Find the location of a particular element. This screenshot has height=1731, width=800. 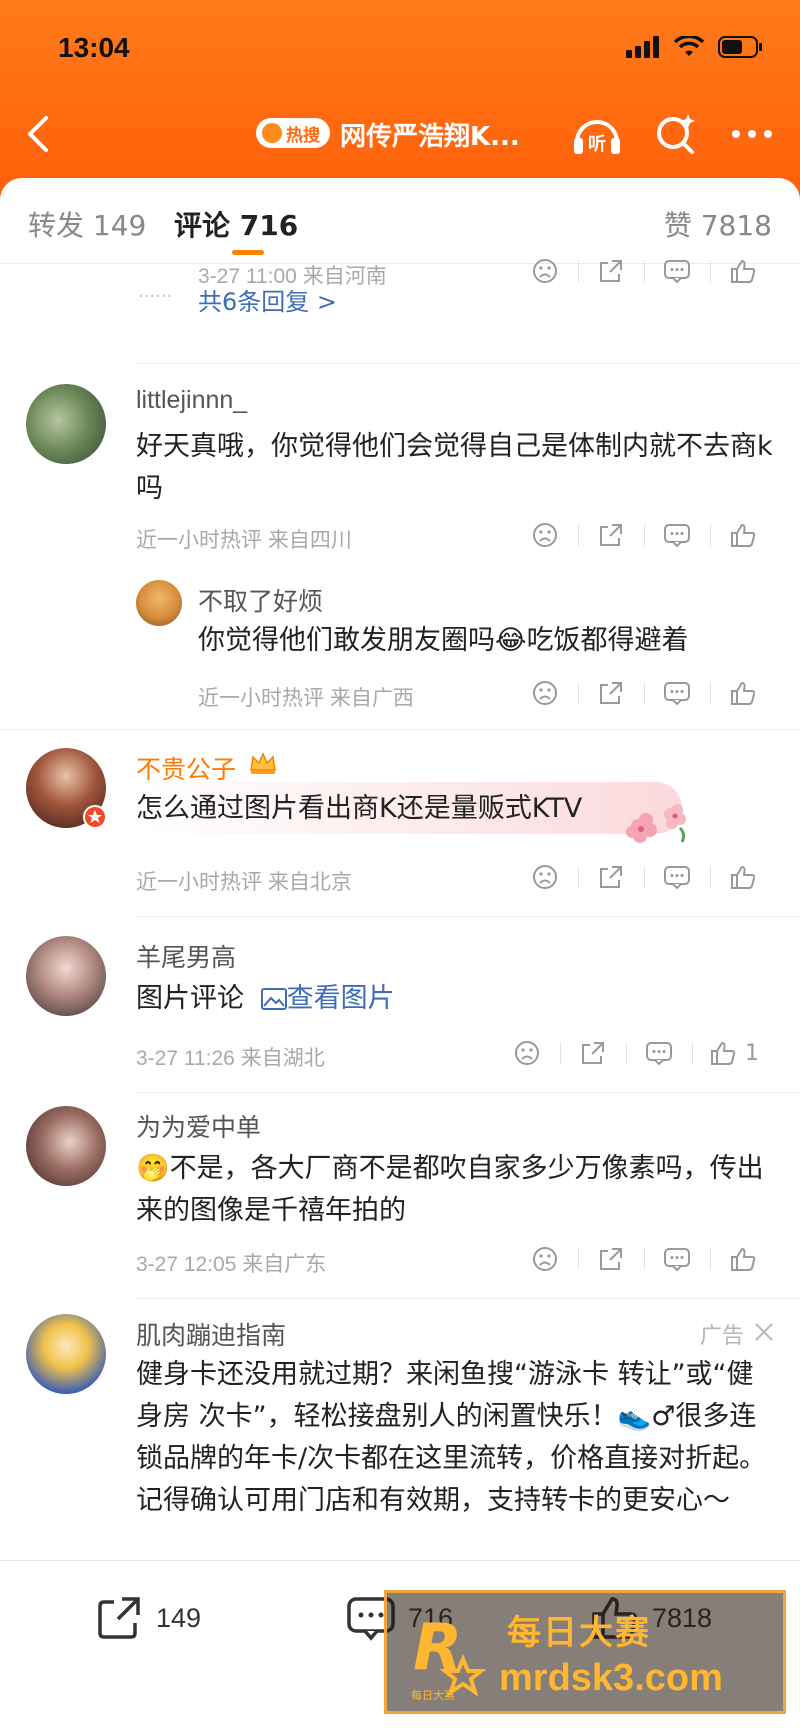

listen-label: 听 is located at coordinates (597, 144).